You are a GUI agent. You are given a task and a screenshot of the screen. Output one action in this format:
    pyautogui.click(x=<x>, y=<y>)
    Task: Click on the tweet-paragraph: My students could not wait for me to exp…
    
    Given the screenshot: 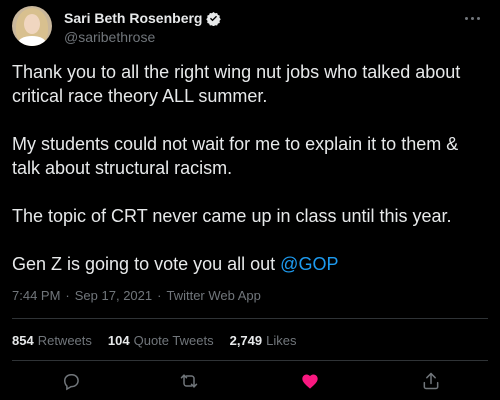 What is the action you would take?
    pyautogui.click(x=235, y=156)
    